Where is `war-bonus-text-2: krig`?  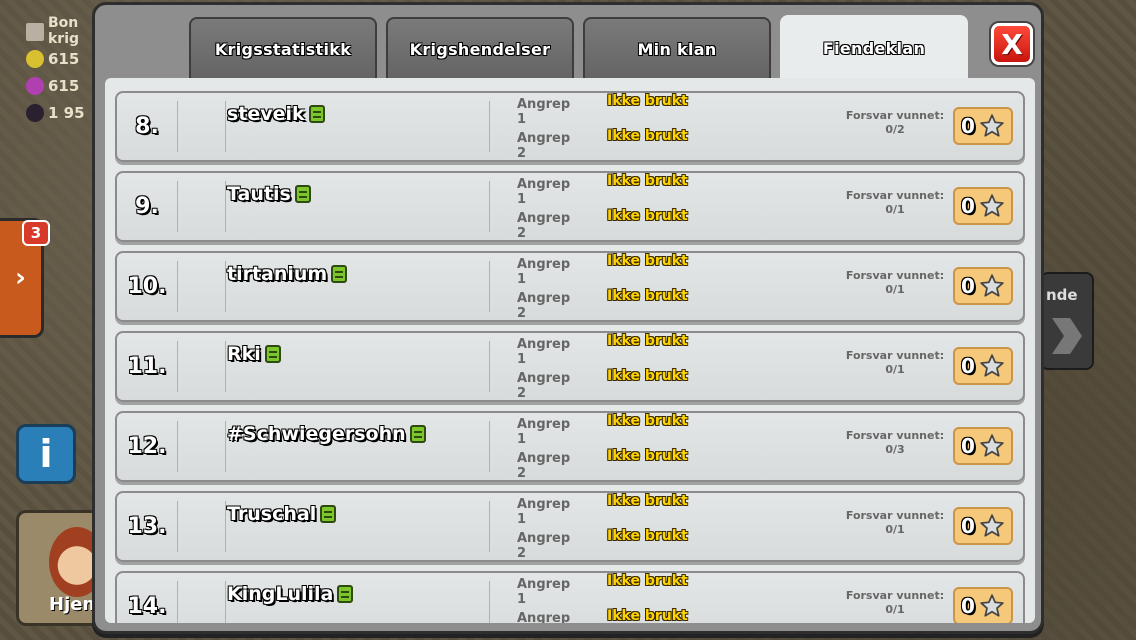
war-bonus-text-2: krig is located at coordinates (64, 38).